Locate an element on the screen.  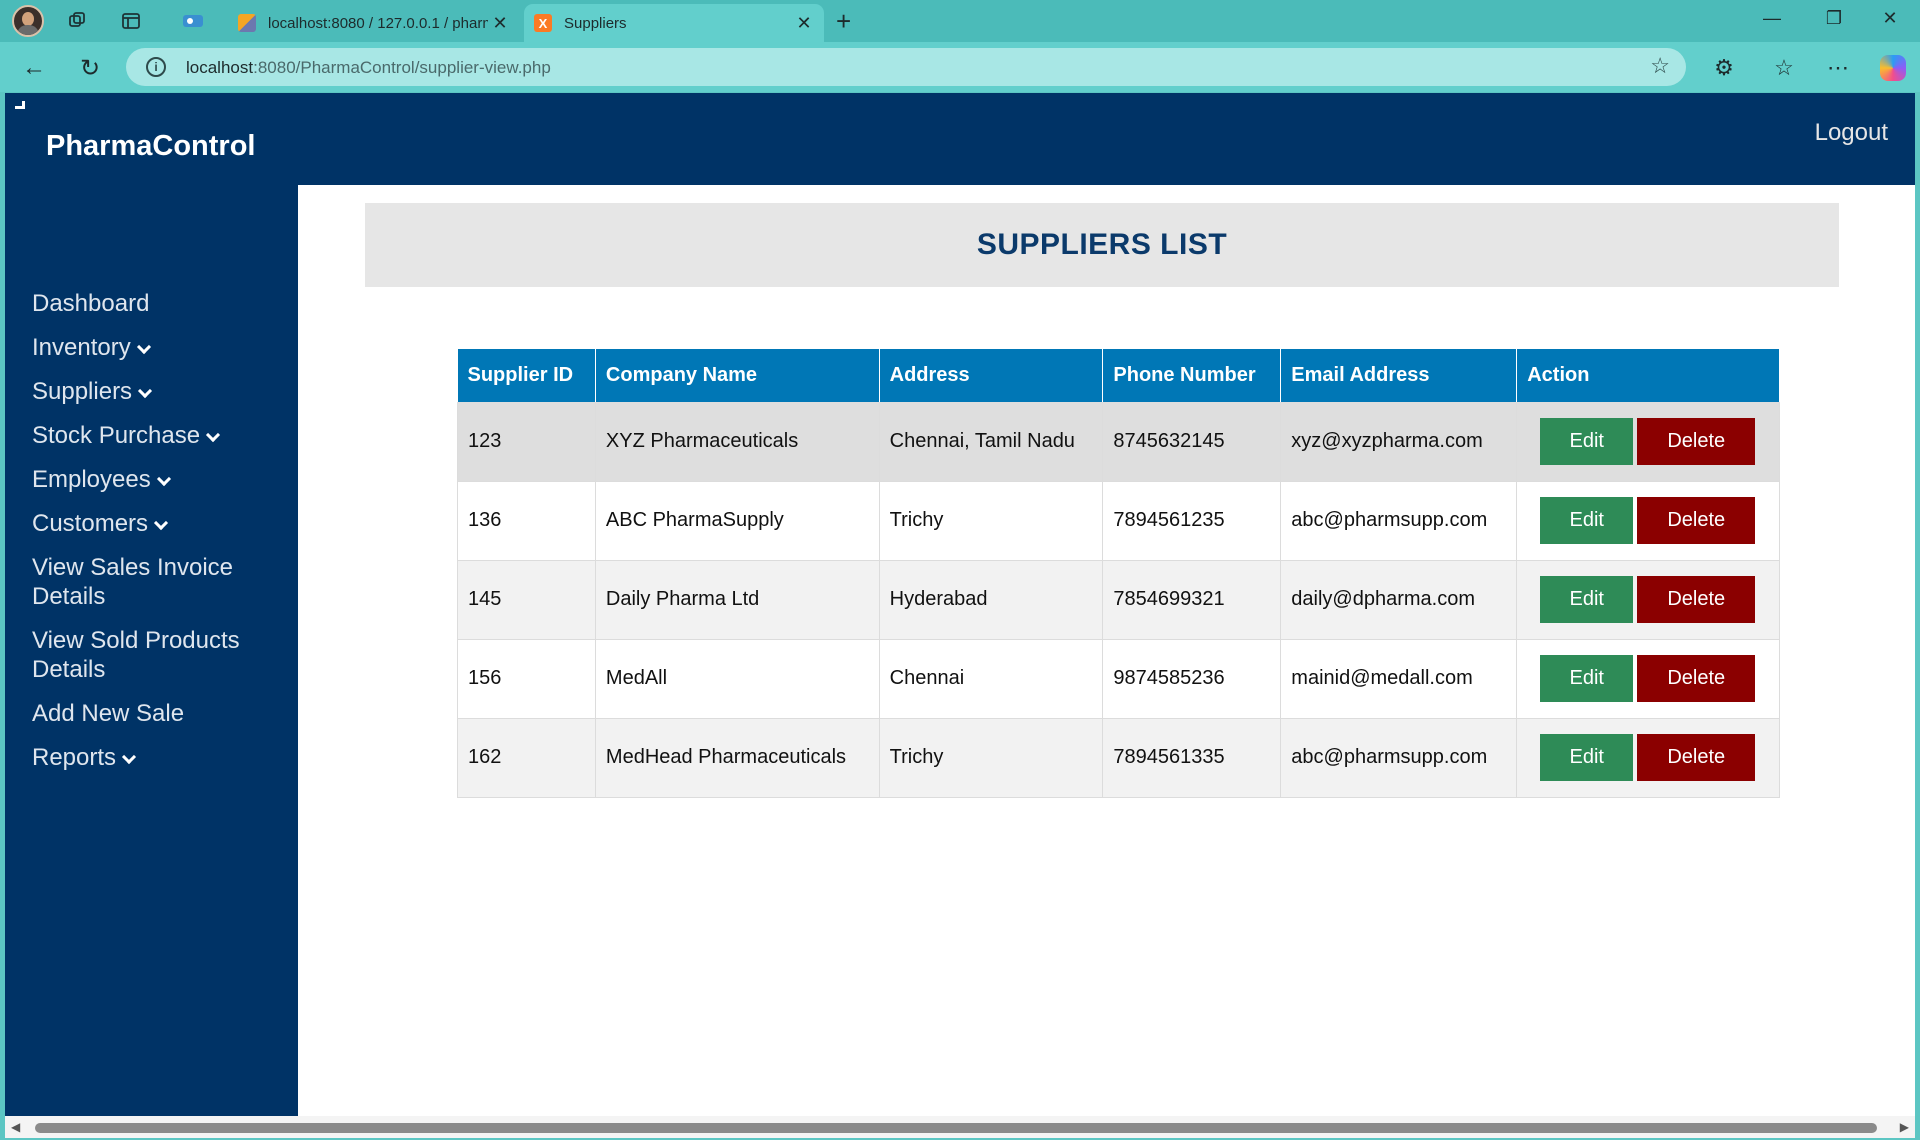
cell-email-address: mainid@medall.com is located at coordinates (1399, 679).